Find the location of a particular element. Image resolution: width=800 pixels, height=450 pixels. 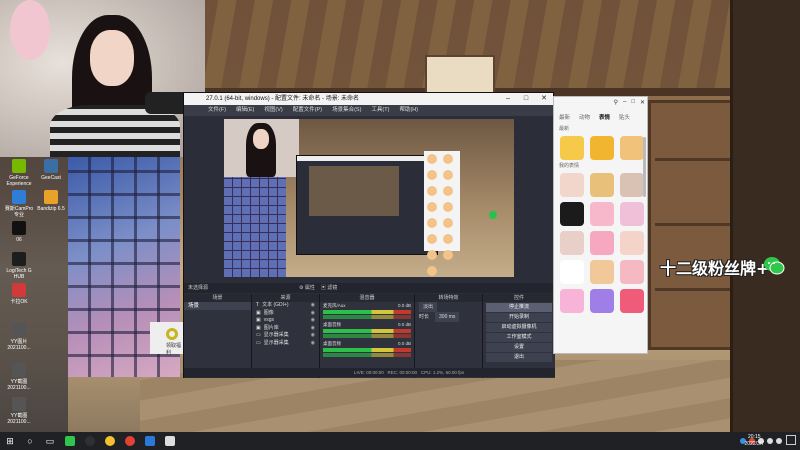

volume-icon is located at coordinates (770, 441).